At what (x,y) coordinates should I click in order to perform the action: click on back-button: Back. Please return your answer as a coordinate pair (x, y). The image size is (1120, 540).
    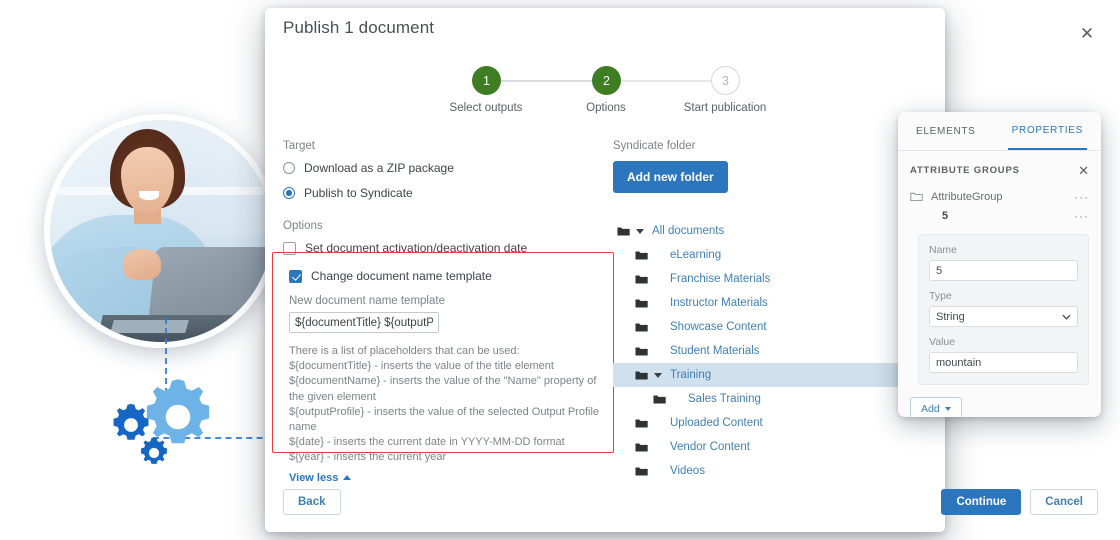
    Looking at the image, I should click on (312, 502).